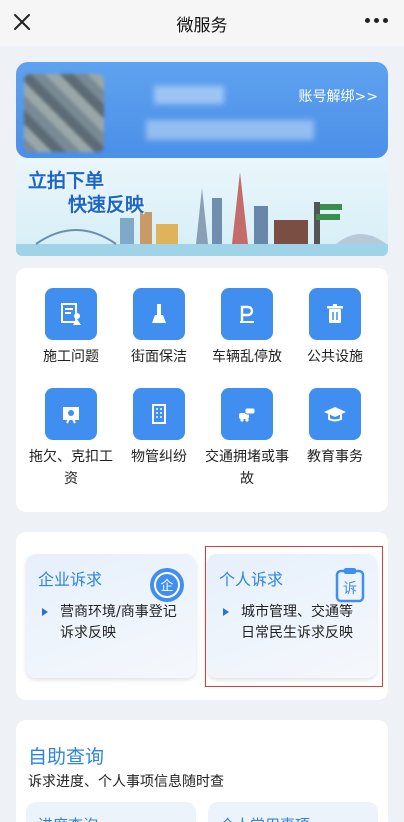 This screenshot has height=822, width=404. I want to click on category-traffic: 交通拥堵或事故, so click(247, 439).